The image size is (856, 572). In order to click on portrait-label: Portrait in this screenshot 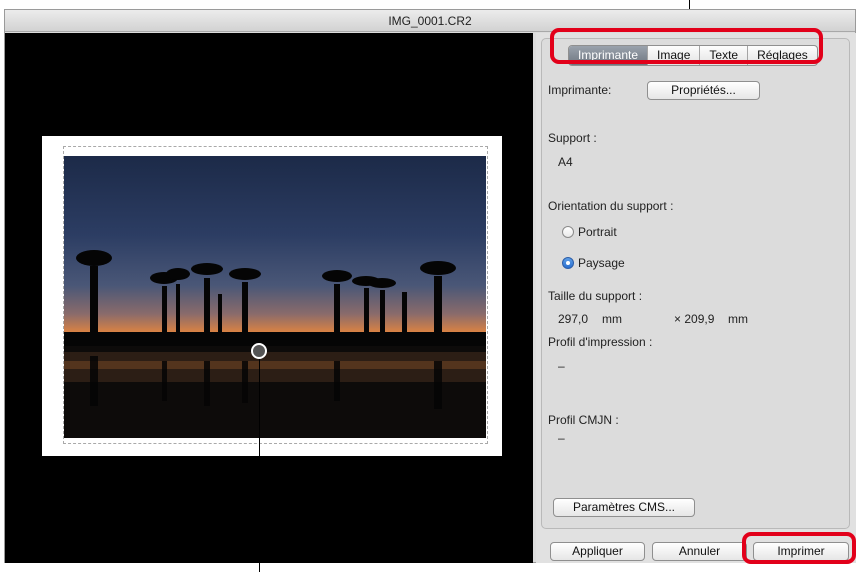, I will do `click(597, 232)`.